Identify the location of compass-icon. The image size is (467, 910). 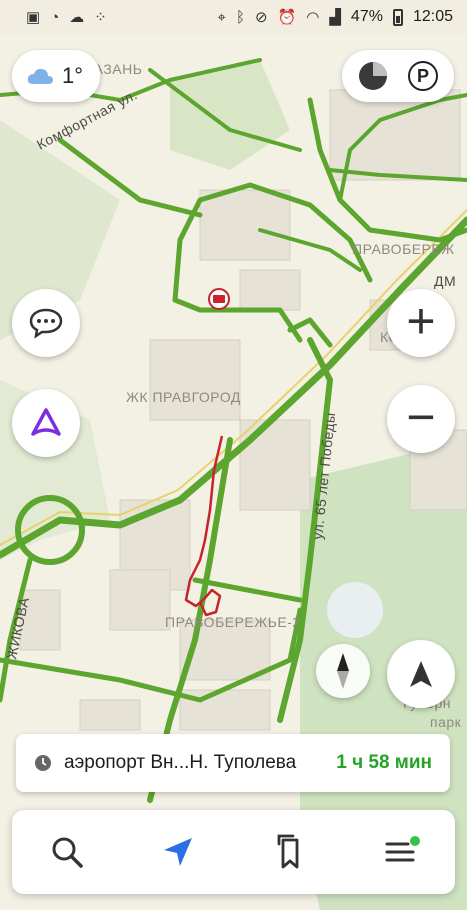
(343, 671).